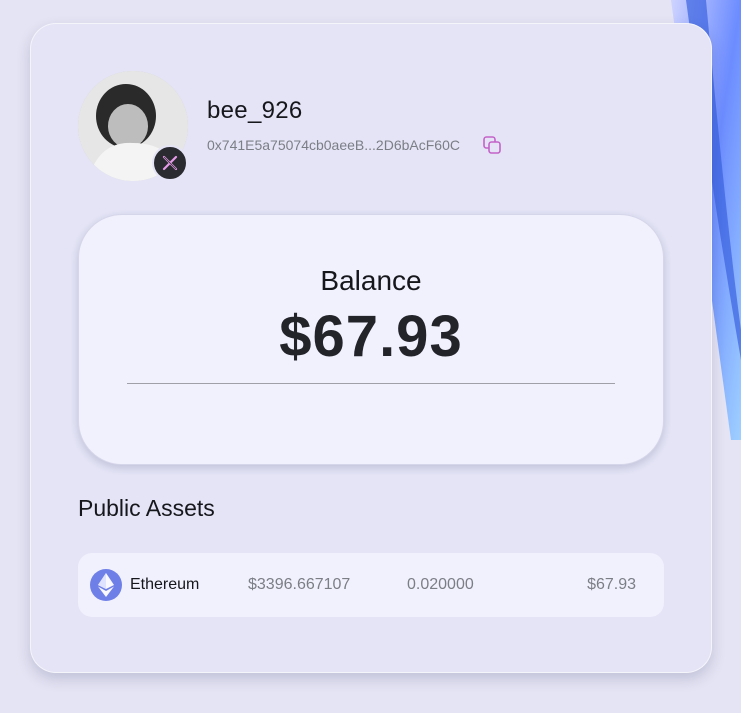  What do you see at coordinates (170, 163) in the screenshot?
I see `x-logo-icon` at bounding box center [170, 163].